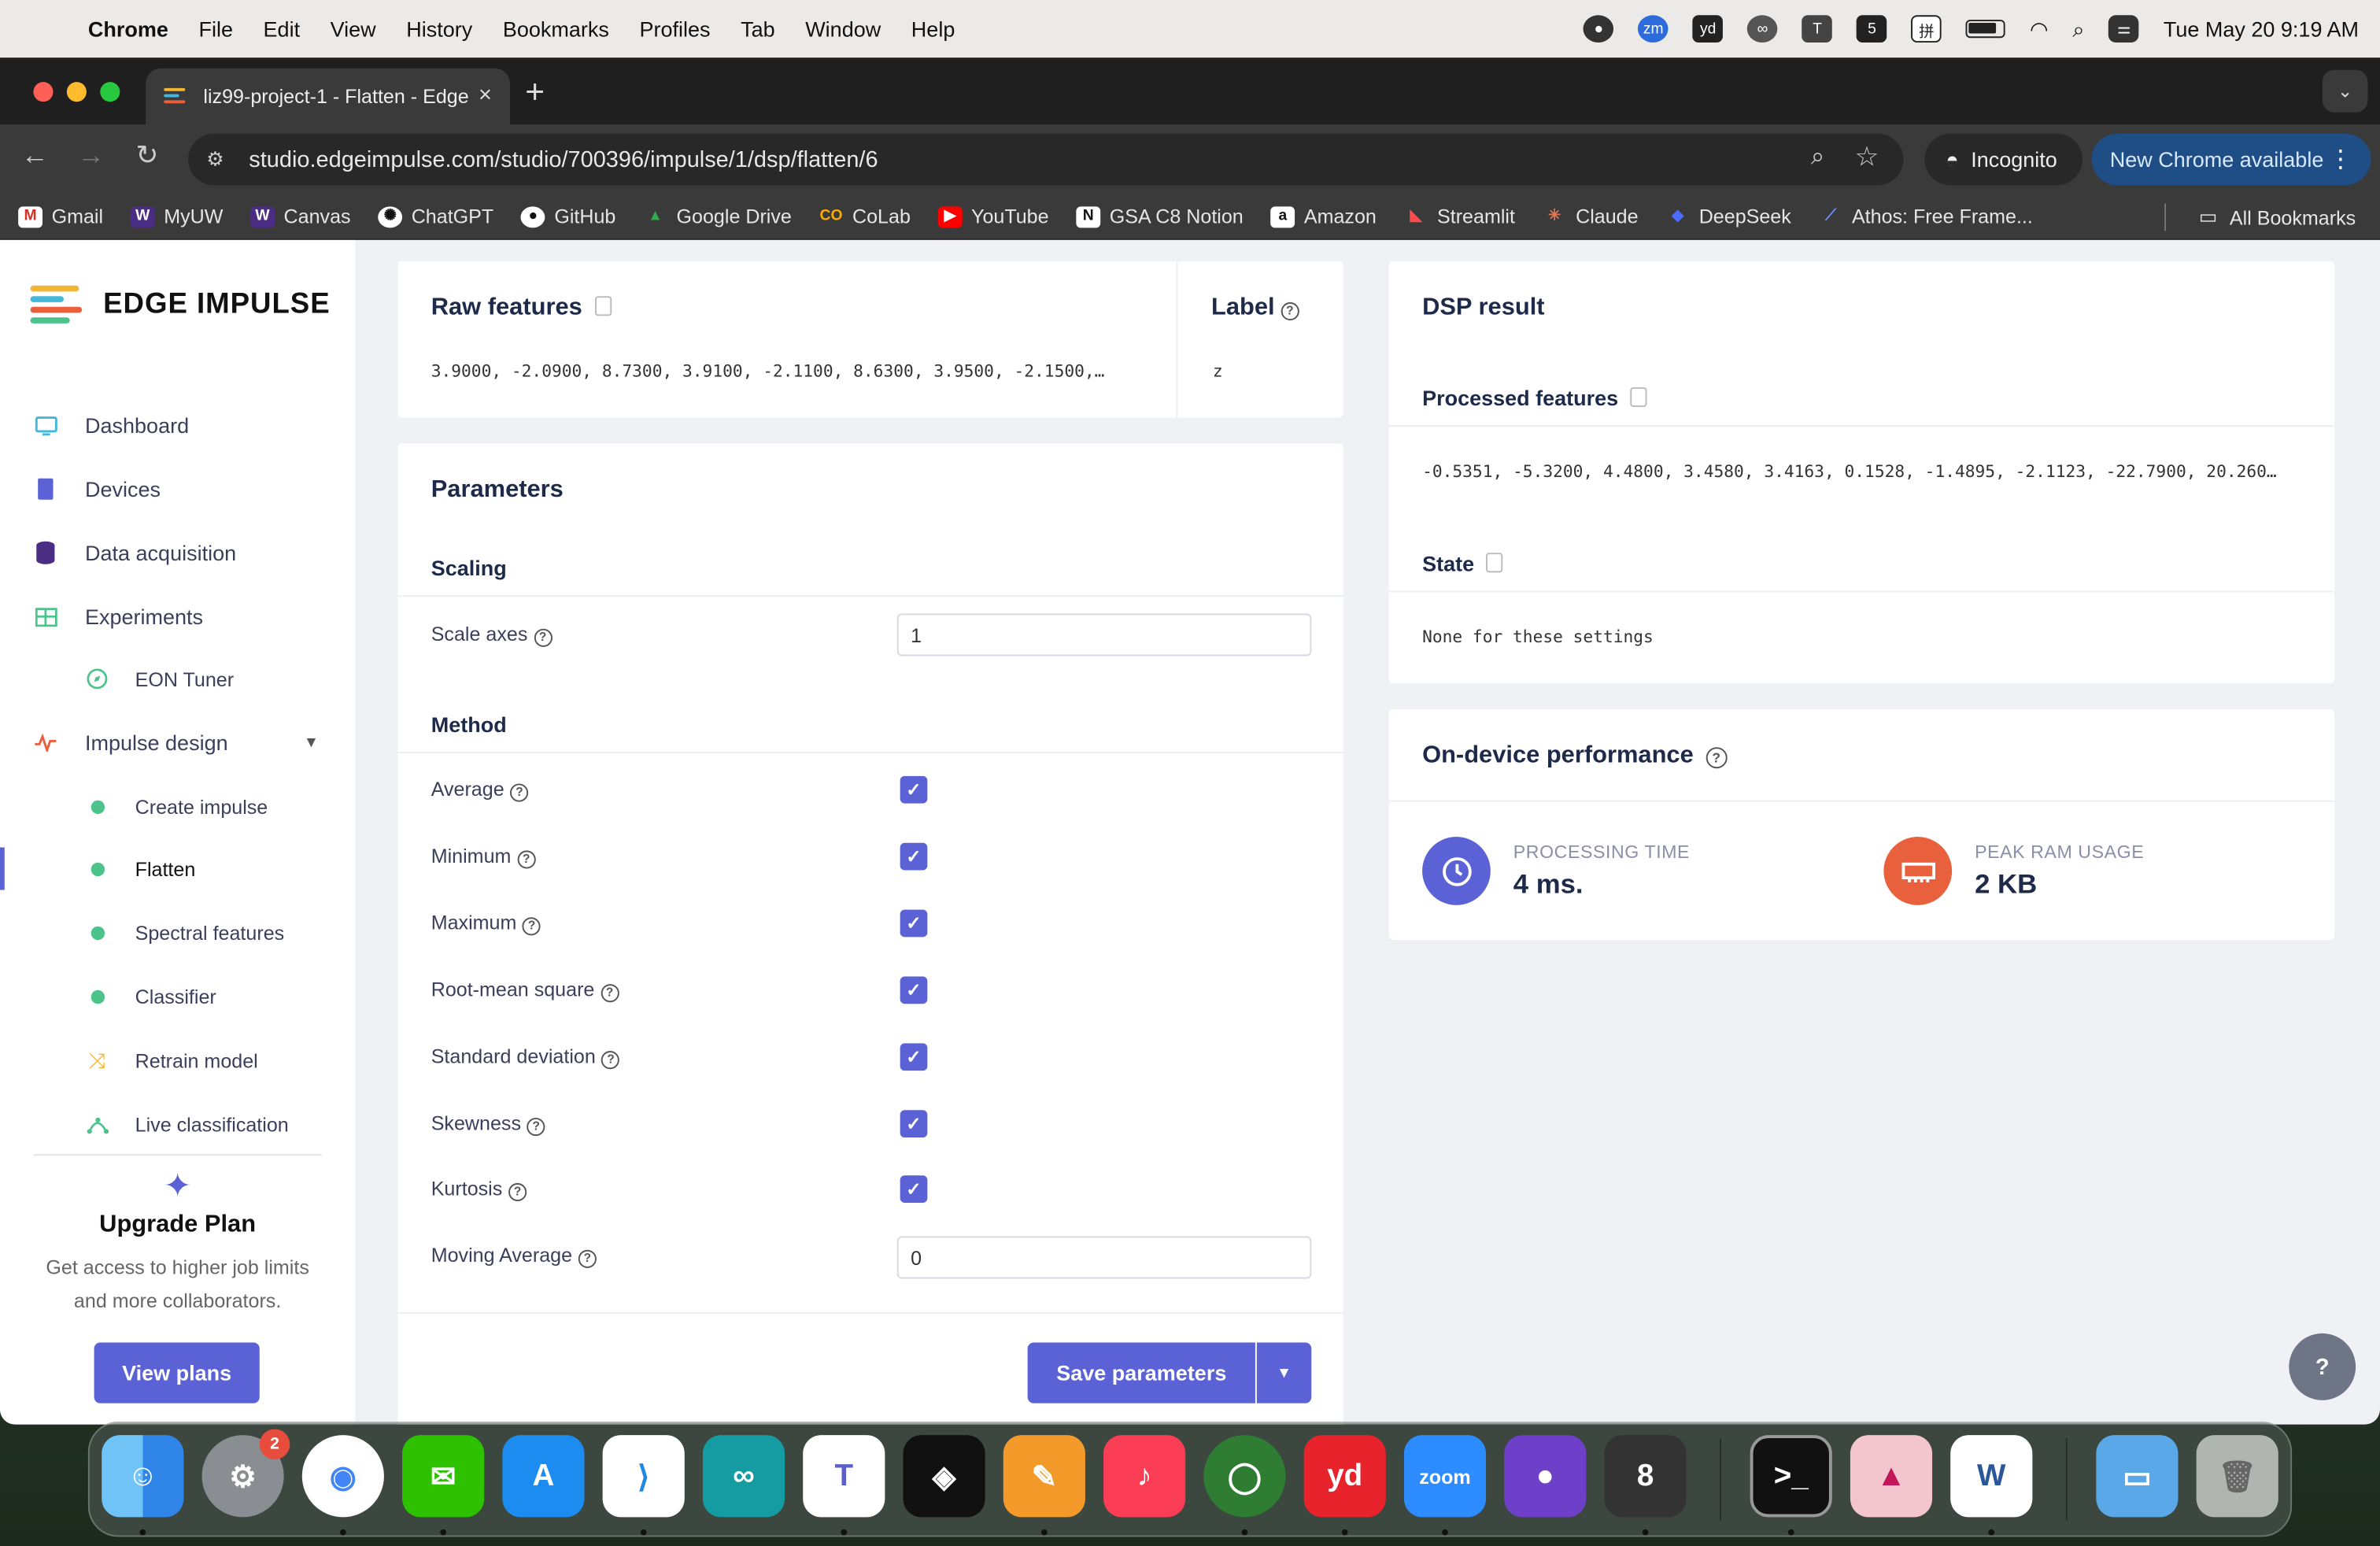 Image resolution: width=2380 pixels, height=1546 pixels. I want to click on wifi-icon: ◠, so click(2039, 29).